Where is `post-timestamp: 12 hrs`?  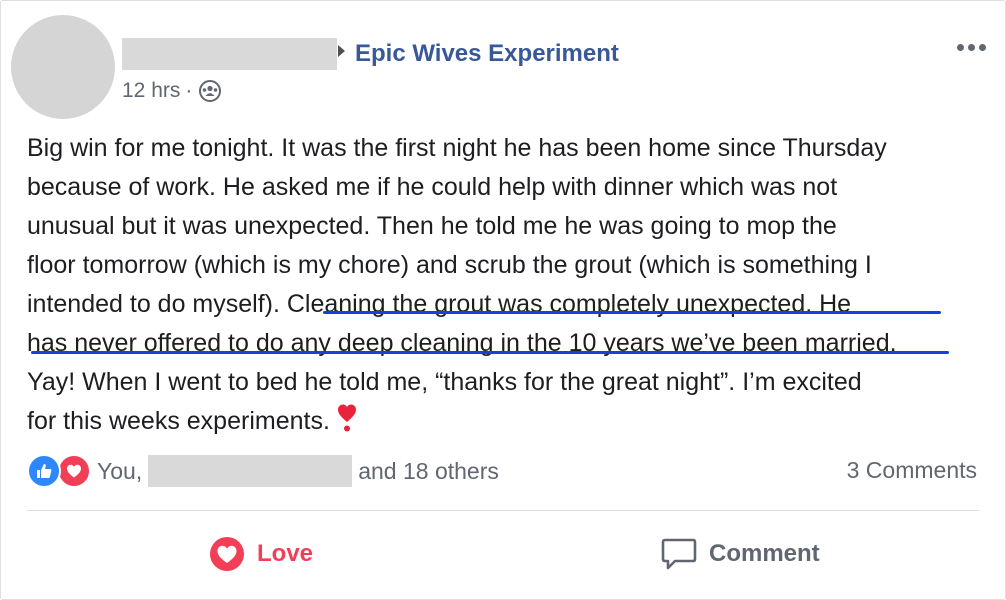
post-timestamp: 12 hrs is located at coordinates (151, 91).